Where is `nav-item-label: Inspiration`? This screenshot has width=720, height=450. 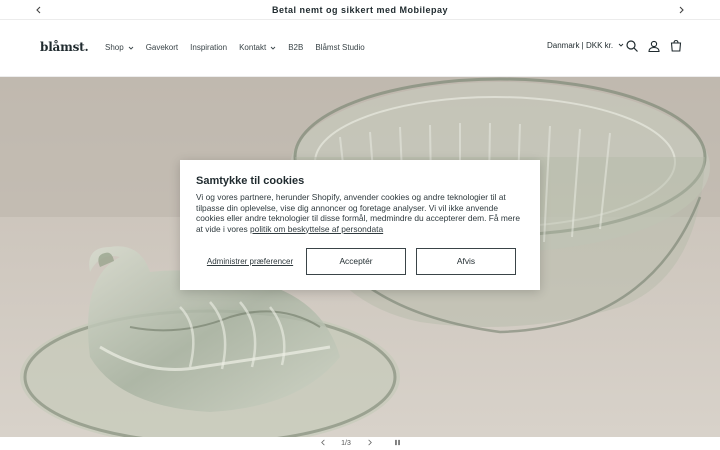
nav-item-label: Inspiration is located at coordinates (209, 47).